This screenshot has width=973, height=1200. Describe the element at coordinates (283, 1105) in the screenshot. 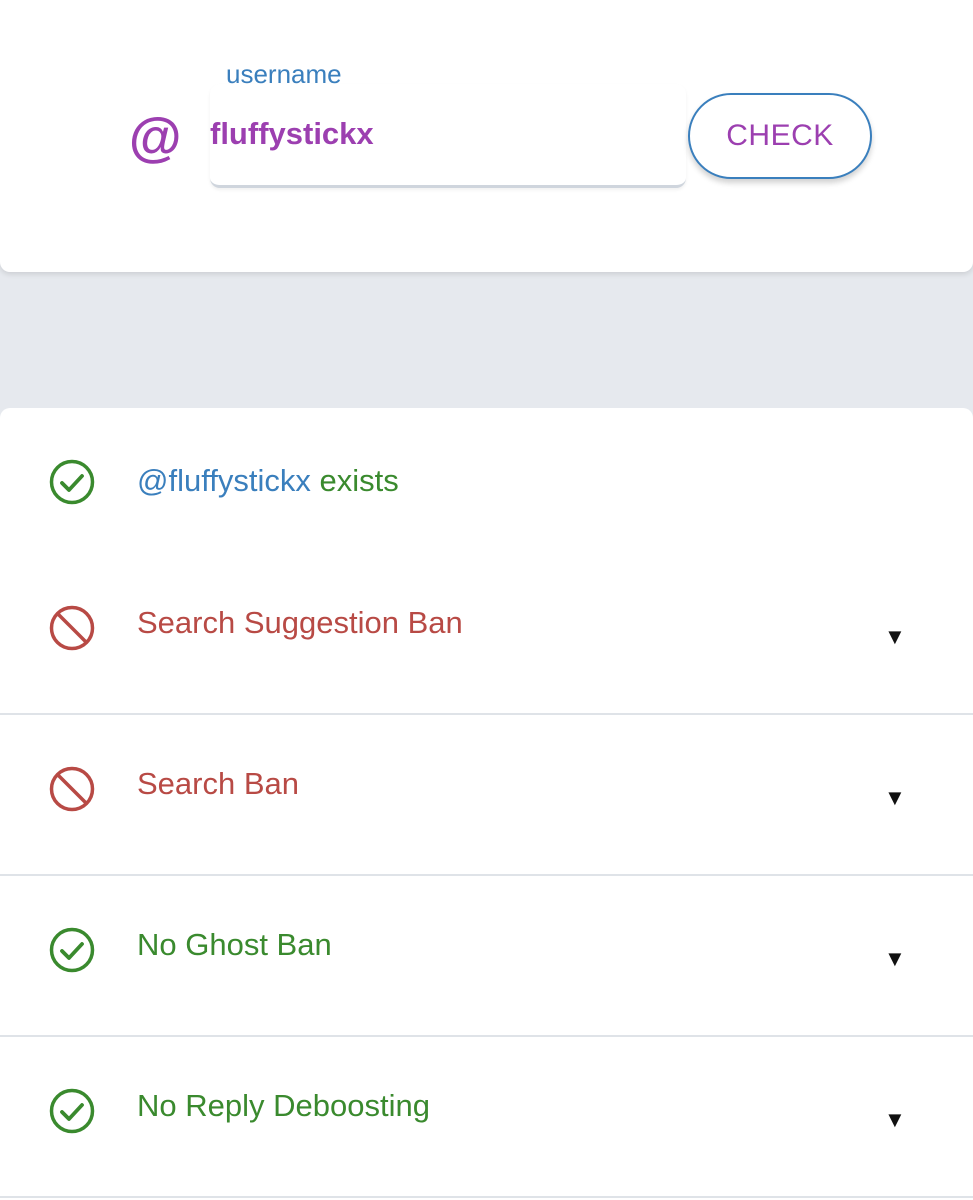

I see `result-label-no-reply-deboosting: No Reply Deboosting` at that location.